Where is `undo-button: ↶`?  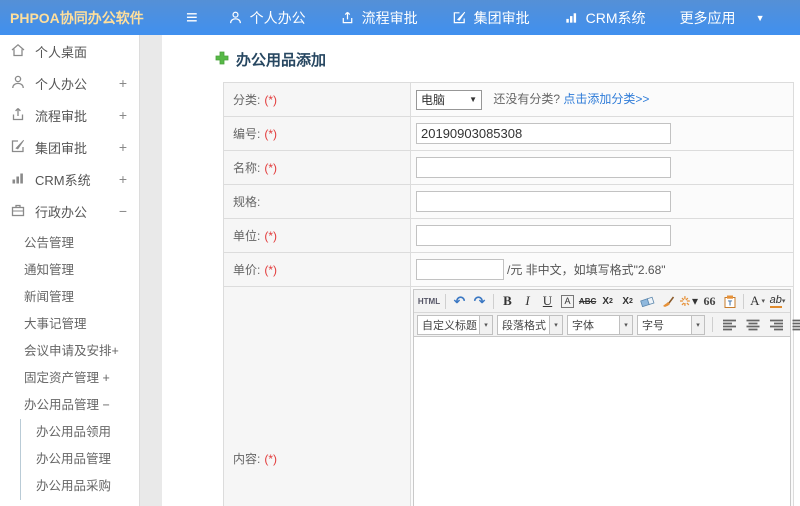
undo-button: ↶ is located at coordinates (459, 301).